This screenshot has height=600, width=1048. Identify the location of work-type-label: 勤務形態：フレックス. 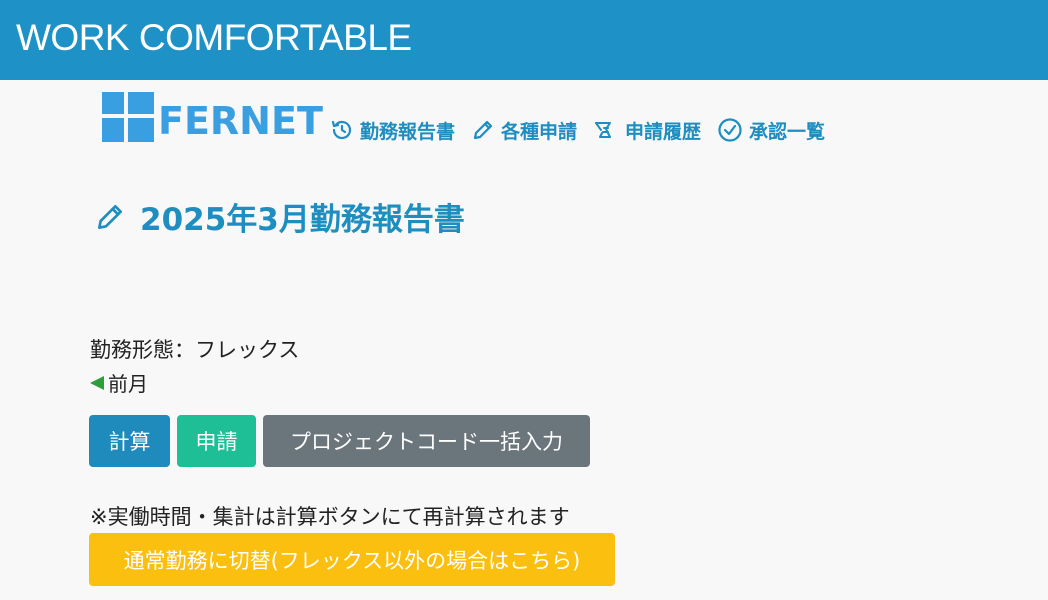
(195, 350).